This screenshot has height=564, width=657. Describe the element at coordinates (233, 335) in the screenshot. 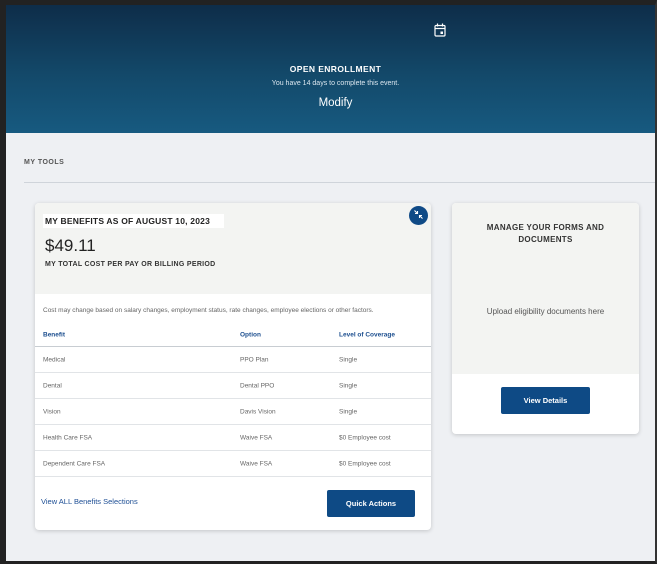

I see `table-header-row: Benefit Option Level of Coverage` at that location.